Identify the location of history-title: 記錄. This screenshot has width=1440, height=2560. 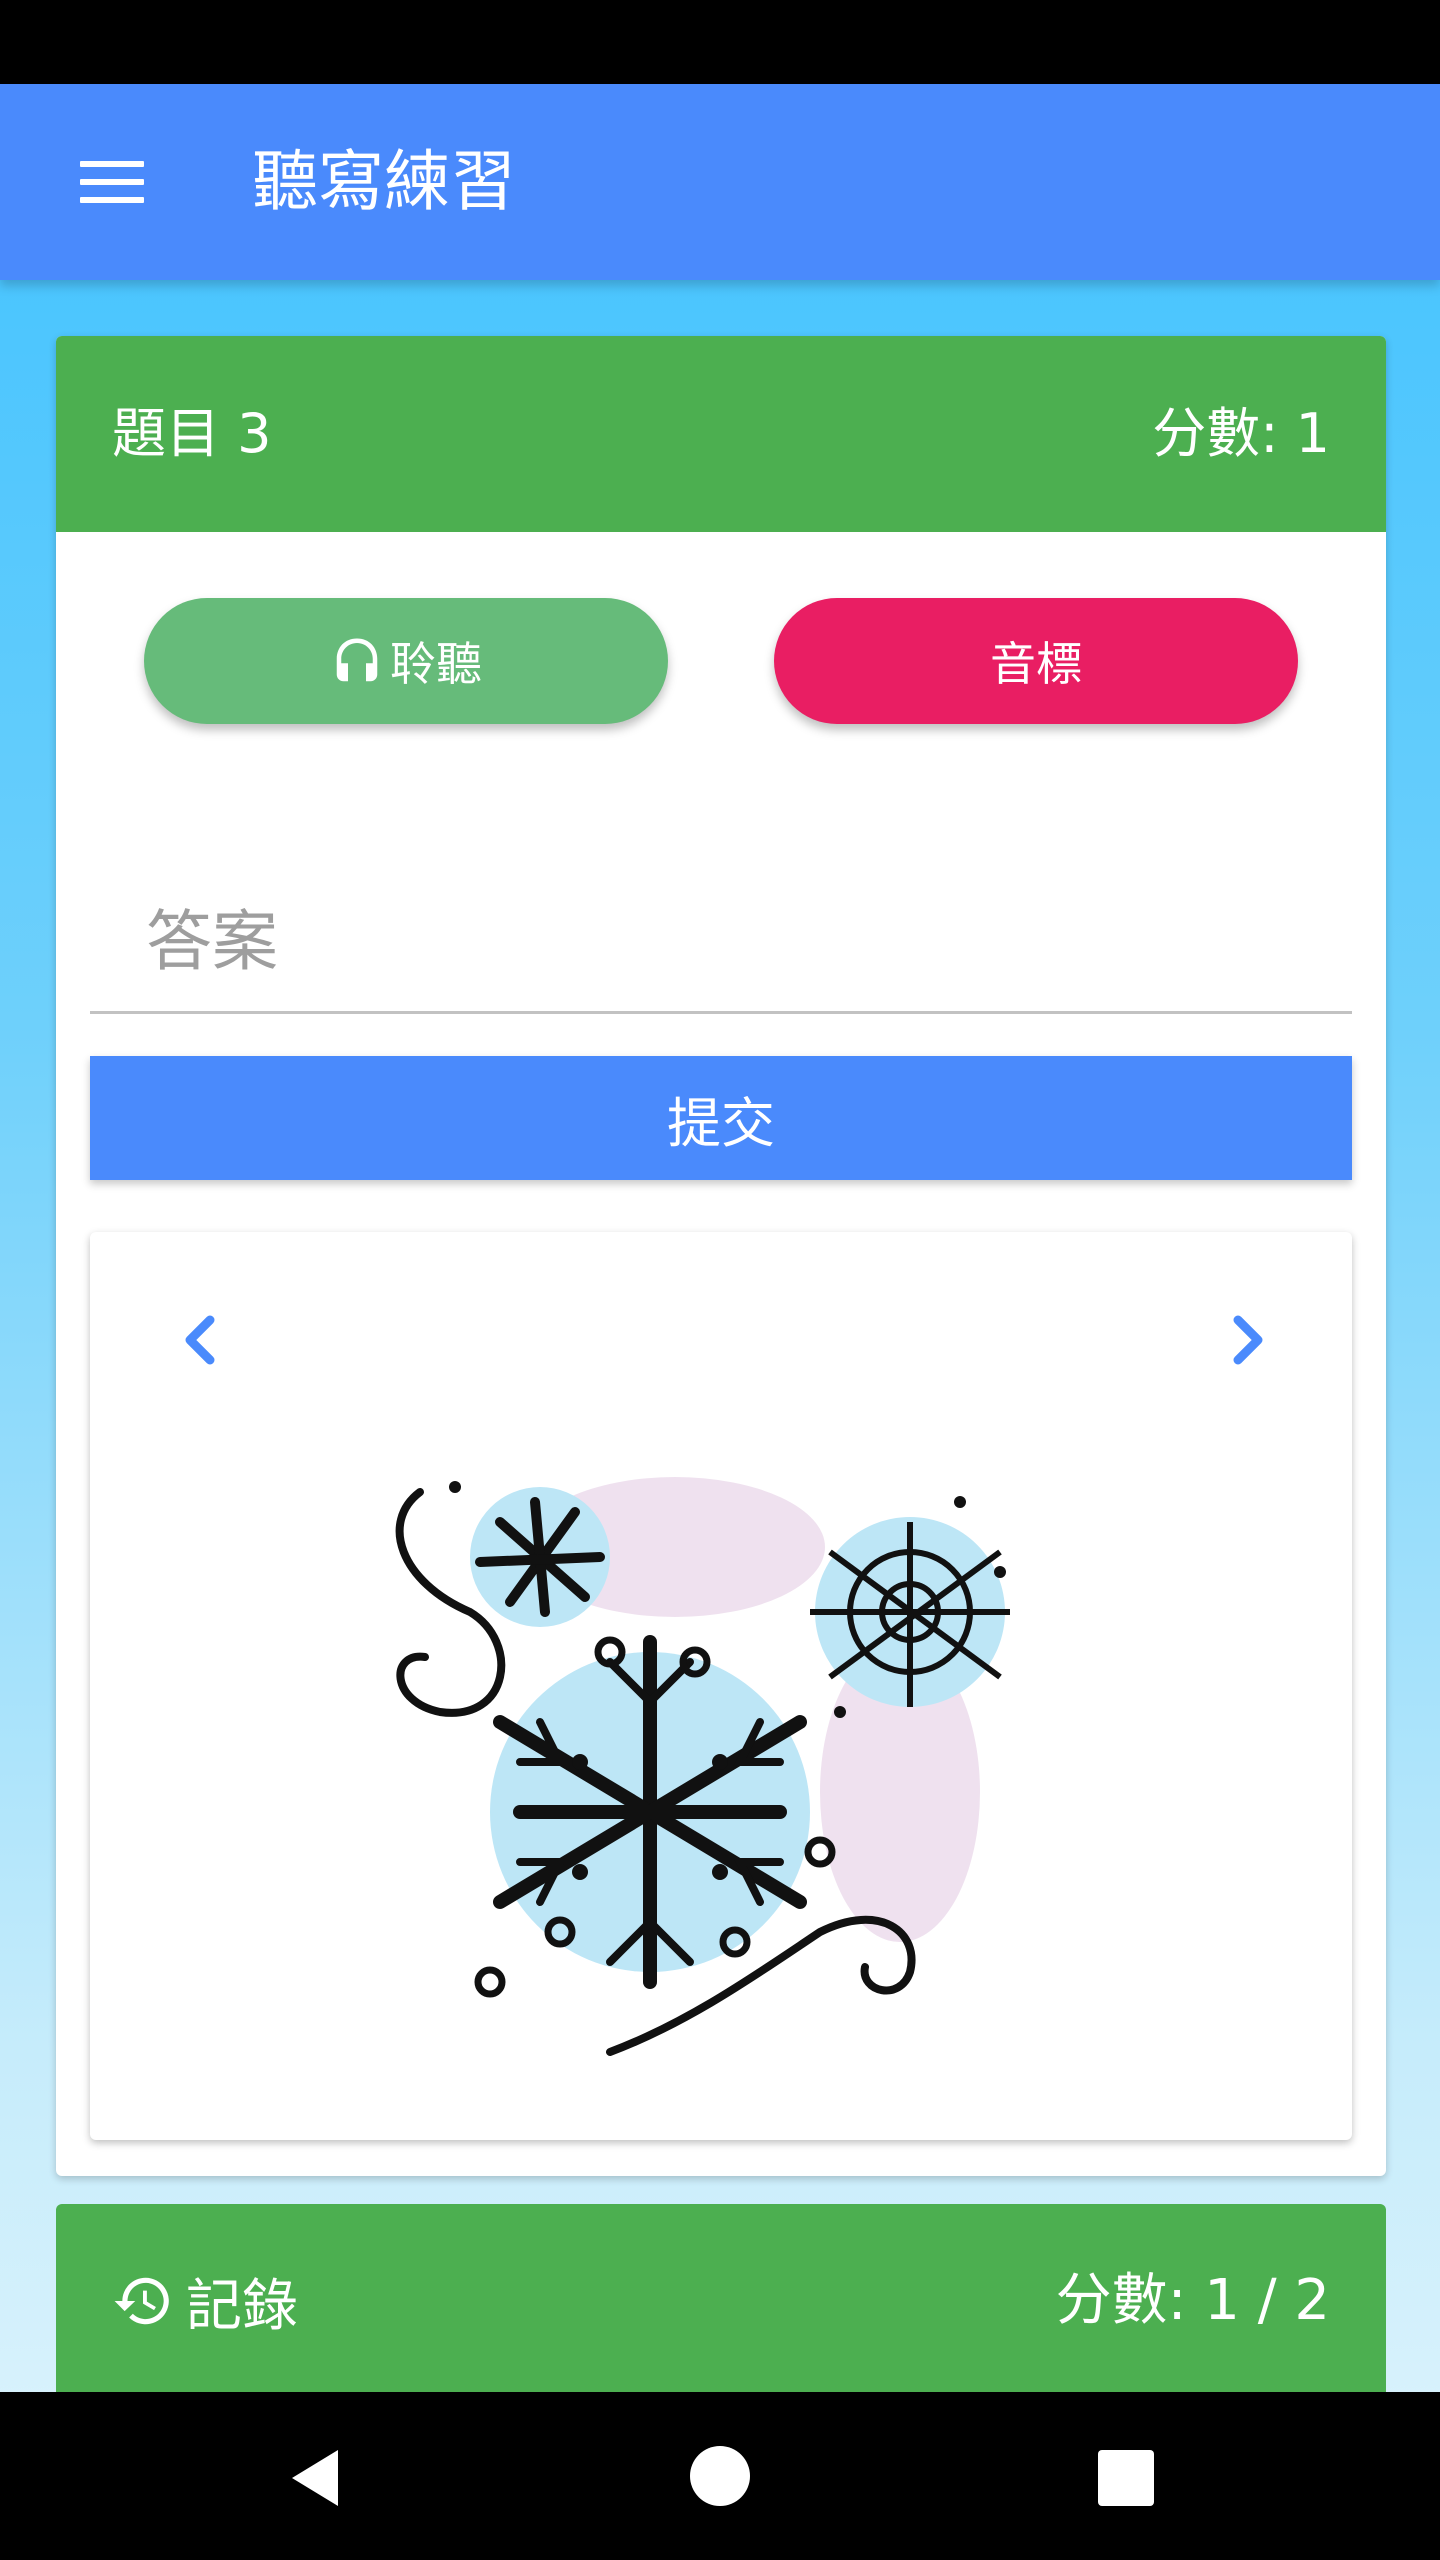
(205, 2302).